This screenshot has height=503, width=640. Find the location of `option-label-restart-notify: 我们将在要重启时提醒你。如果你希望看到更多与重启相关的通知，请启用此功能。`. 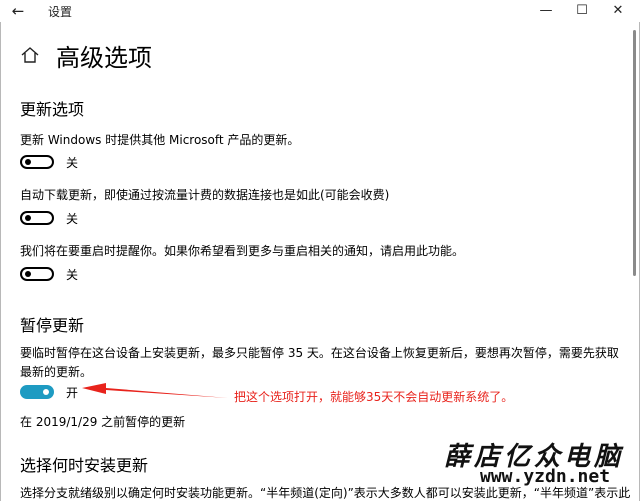

option-label-restart-notify: 我们将在要重启时提醒你。如果你希望看到更多与重启相关的通知，请启用此功能。 is located at coordinates (242, 251).